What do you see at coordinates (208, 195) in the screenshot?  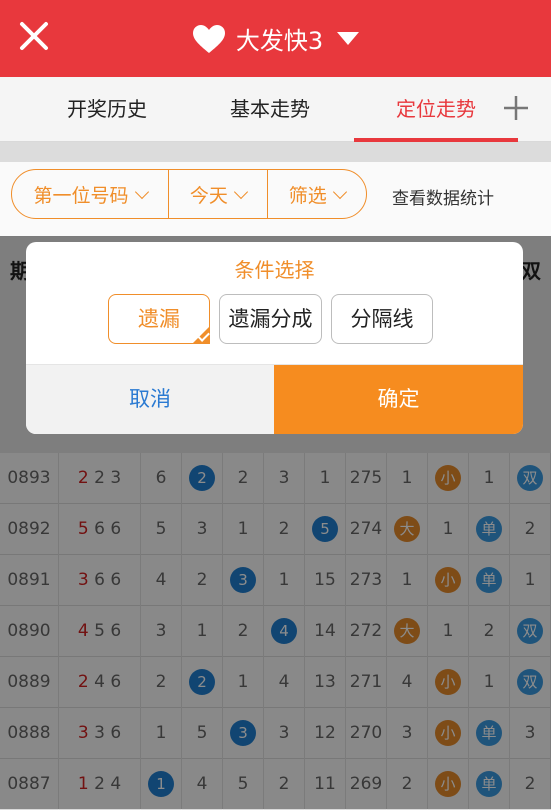 I see `date-select-label: 今天` at bounding box center [208, 195].